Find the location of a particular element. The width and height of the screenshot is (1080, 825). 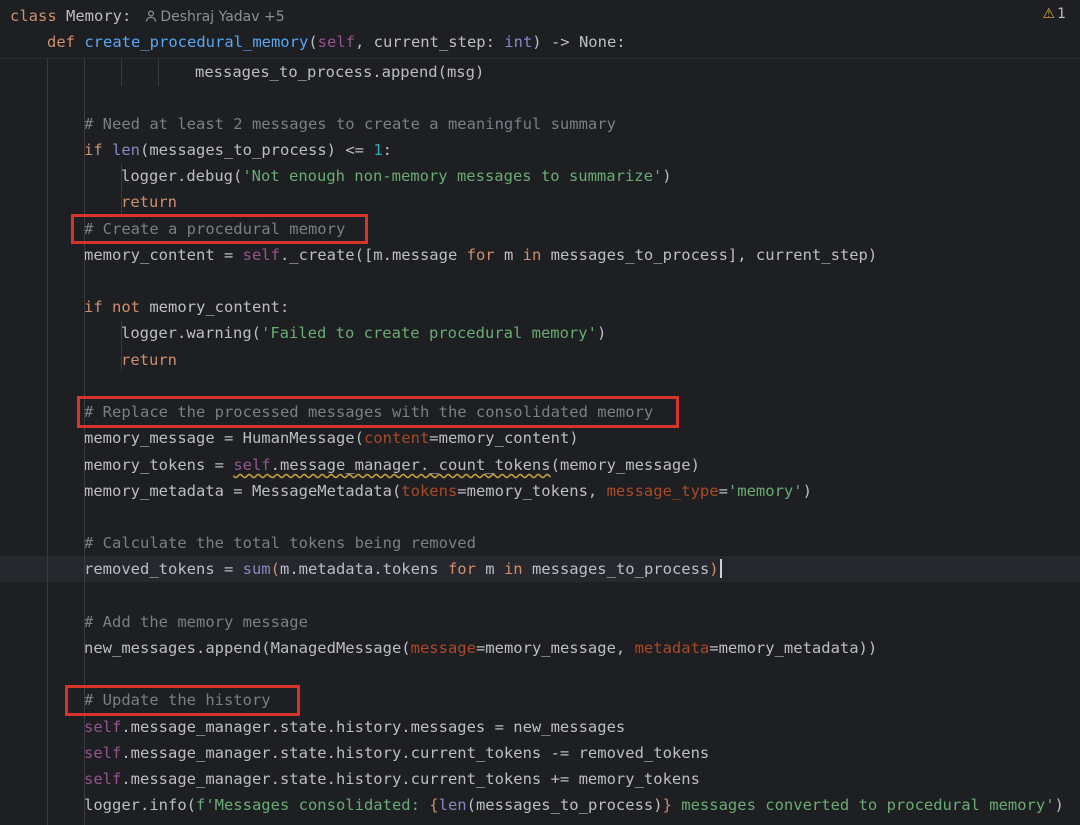

code-text: (messages_to_process) <= is located at coordinates (257, 150).